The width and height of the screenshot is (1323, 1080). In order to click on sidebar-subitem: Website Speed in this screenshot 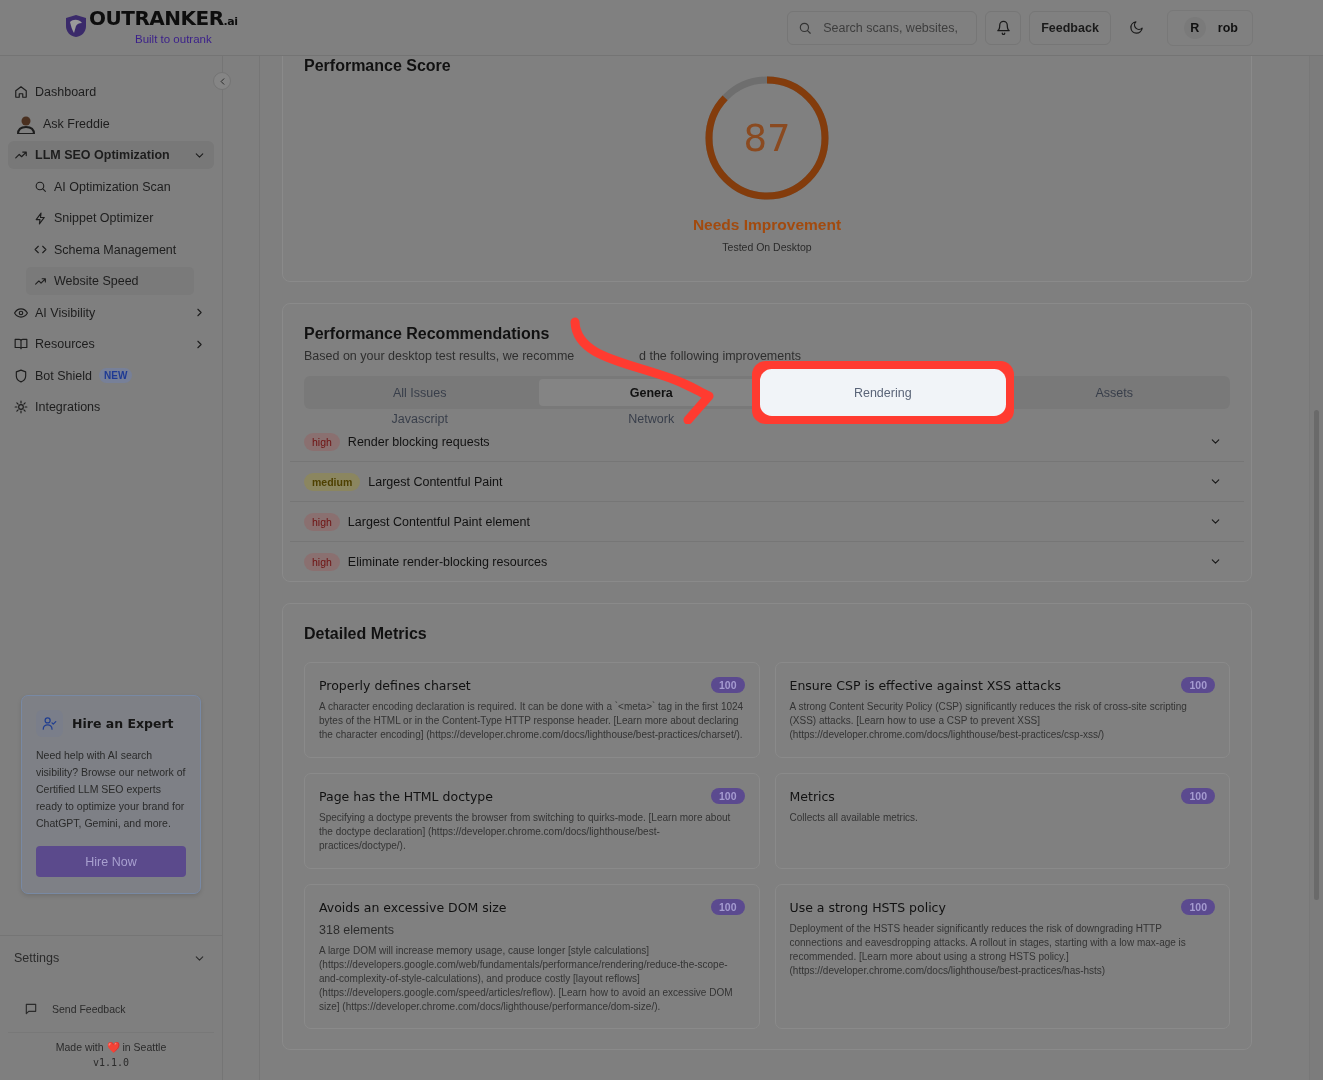, I will do `click(110, 281)`.